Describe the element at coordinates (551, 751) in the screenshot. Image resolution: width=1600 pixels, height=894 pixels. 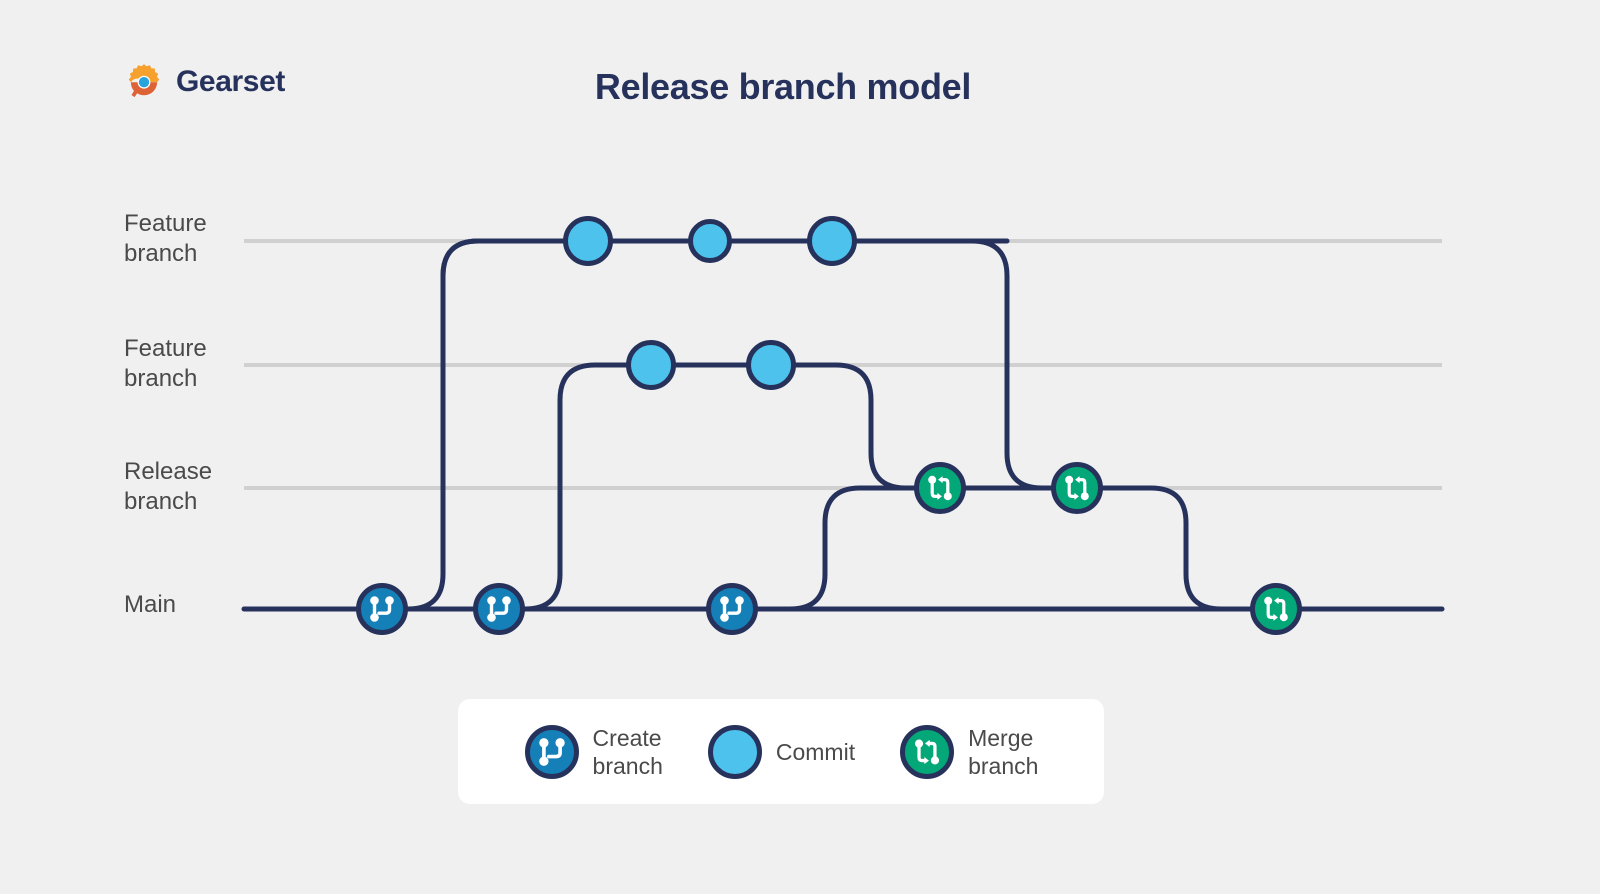
I see `git-branch-icon` at that location.